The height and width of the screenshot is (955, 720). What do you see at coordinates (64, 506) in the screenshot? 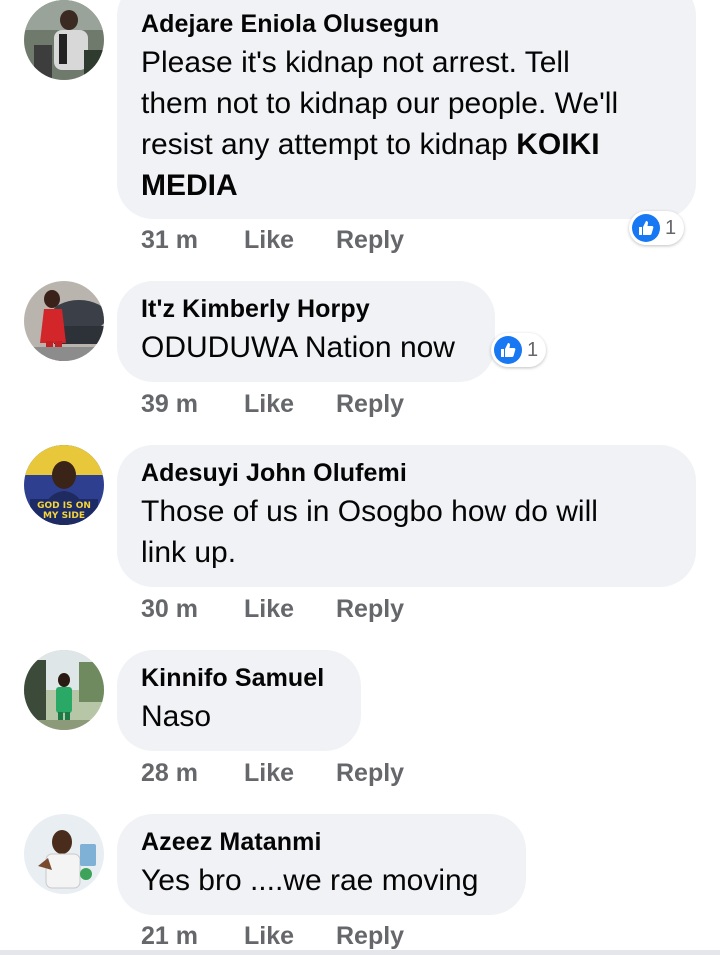
I see `svg-text: GOD IS ON` at bounding box center [64, 506].